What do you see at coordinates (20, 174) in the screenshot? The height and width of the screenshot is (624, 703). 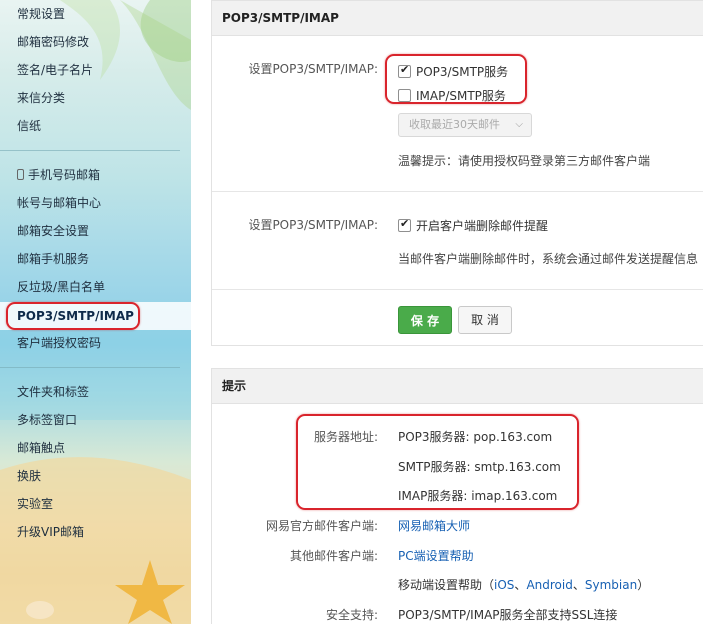 I see `phone-icon` at bounding box center [20, 174].